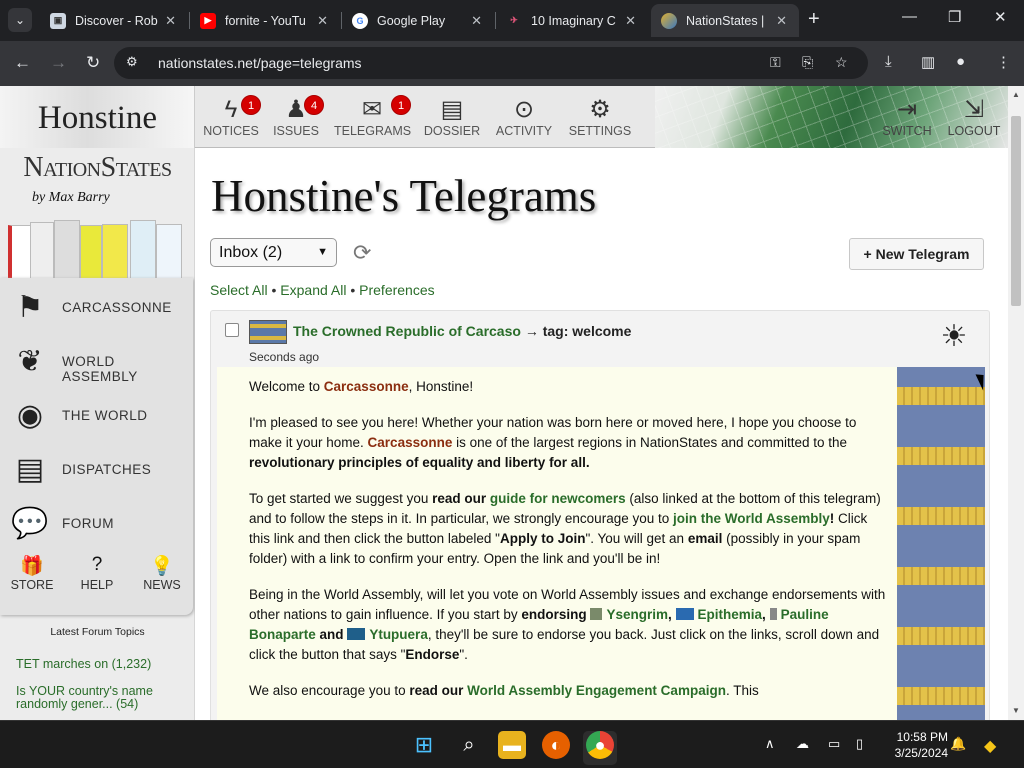 The height and width of the screenshot is (768, 1024). Describe the element at coordinates (407, 331) in the screenshot. I see `sender-link: The Crowned Republic of Carcaso` at that location.